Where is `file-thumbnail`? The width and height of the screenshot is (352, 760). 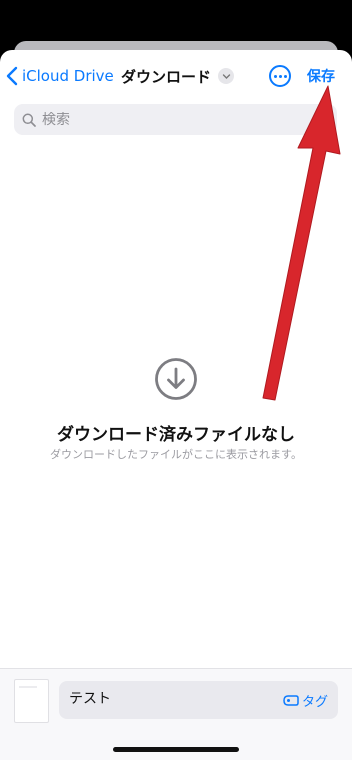
file-thumbnail is located at coordinates (31, 701).